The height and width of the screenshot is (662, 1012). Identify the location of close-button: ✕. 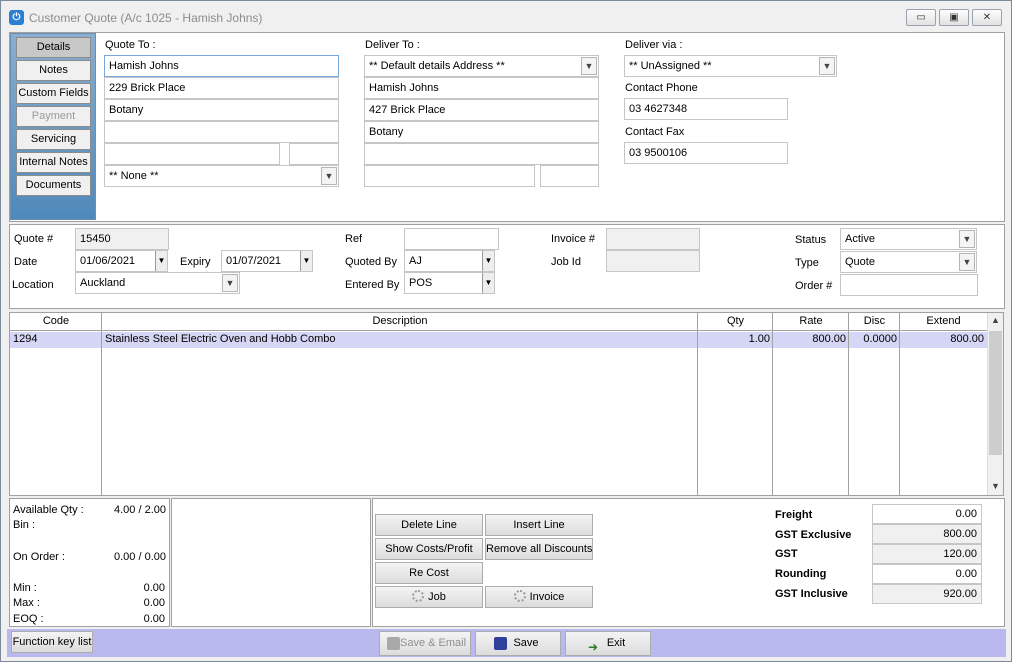
(987, 17).